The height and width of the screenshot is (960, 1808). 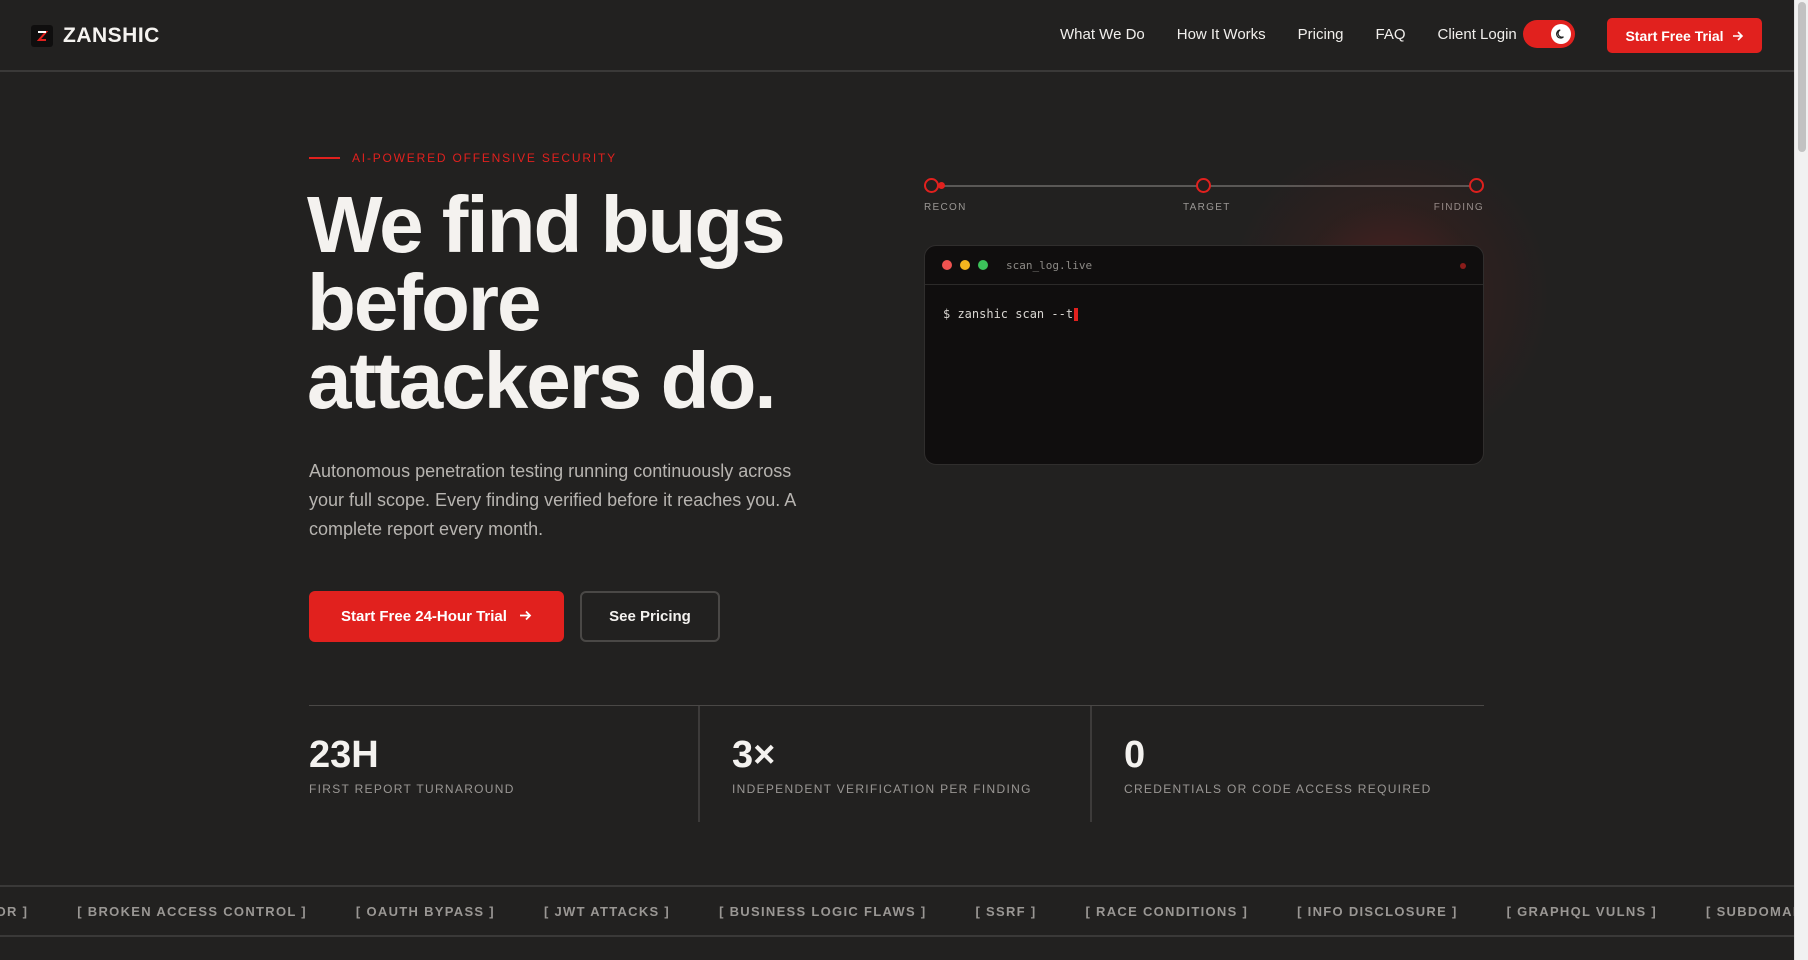 What do you see at coordinates (1801, 480) in the screenshot?
I see `page-scrollbar` at bounding box center [1801, 480].